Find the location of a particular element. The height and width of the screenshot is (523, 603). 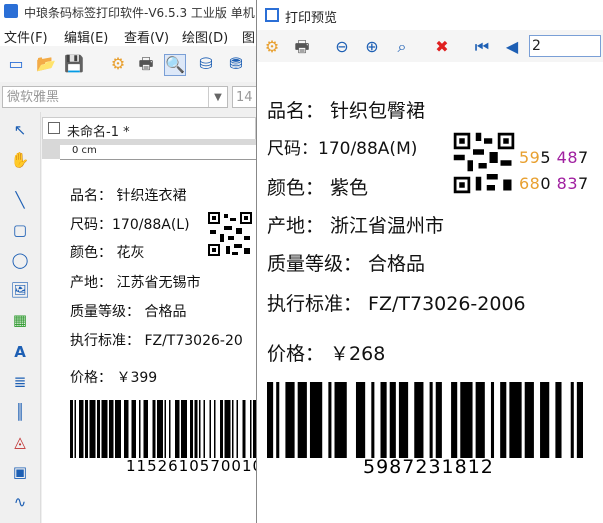

drawing-toolbox: ↖ ✋ ╲ ▢ ◯ 🖼 ▦ A ≣ ║ ◬ ▣ ∿ is located at coordinates (20, 317).